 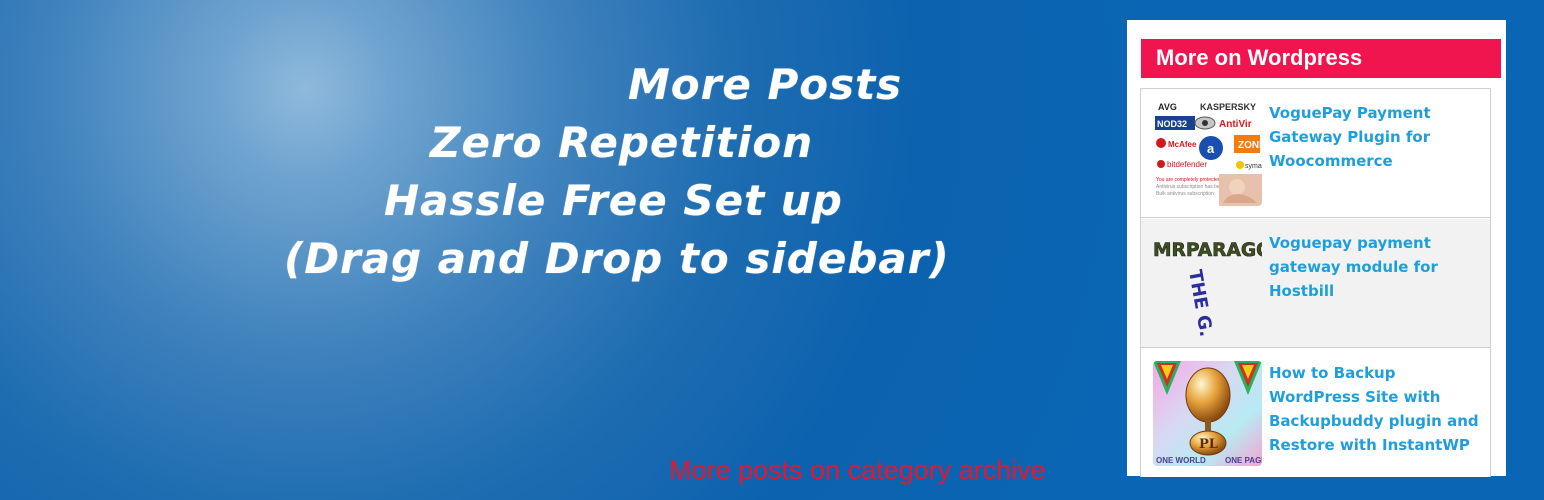 I want to click on svg-text: bitdefender, so click(x=1187, y=164).